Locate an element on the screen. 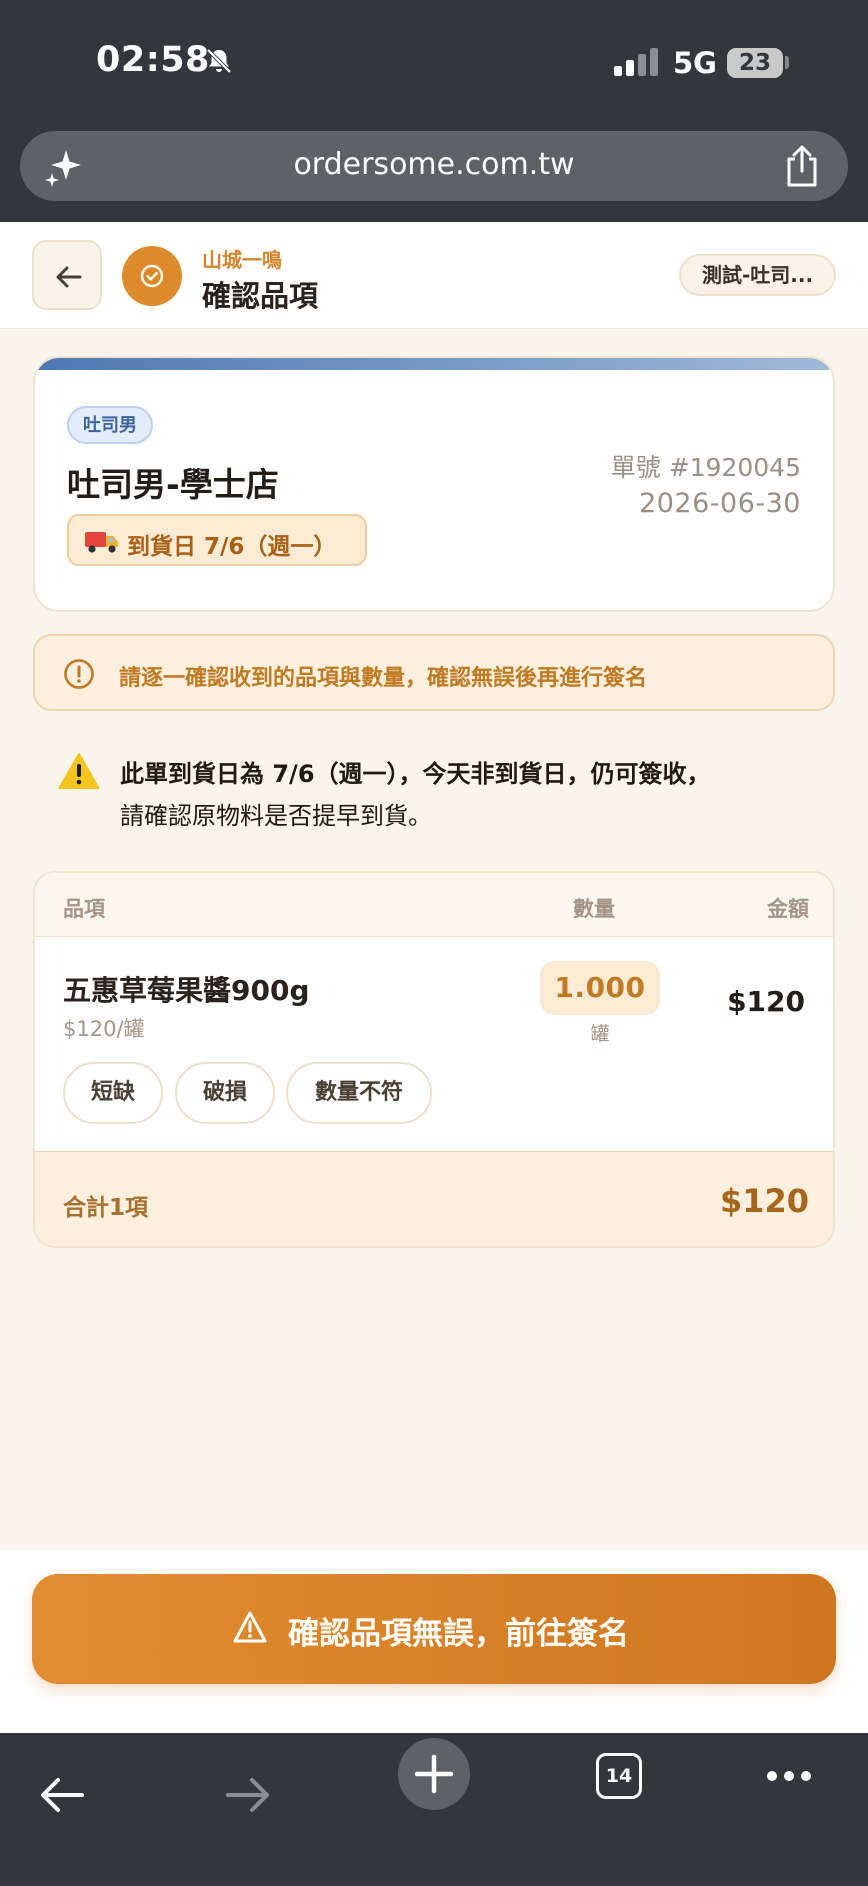 This screenshot has width=868, height=1886. page-title: 確認品項 is located at coordinates (260, 296).